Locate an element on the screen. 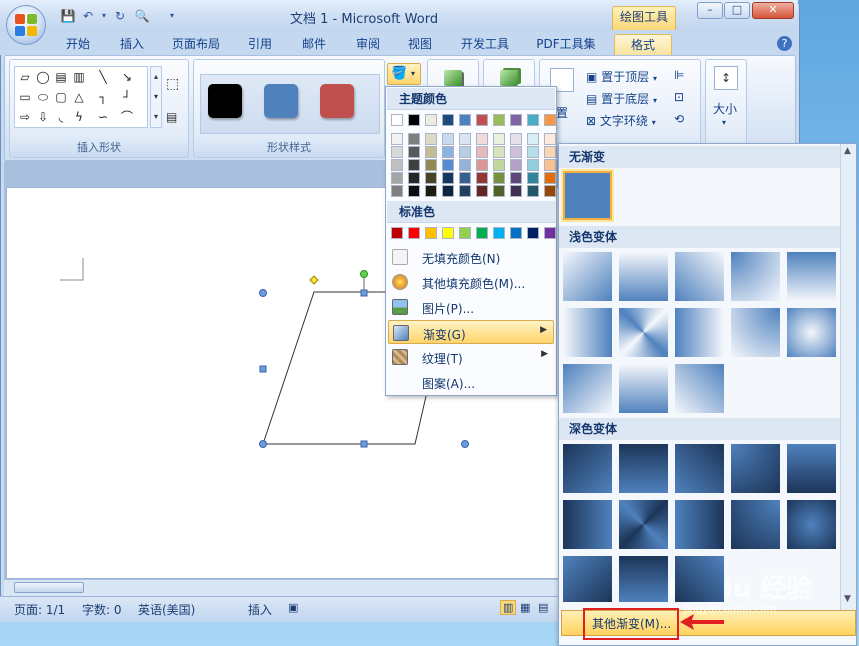  elbow-connector-icon: ┐ is located at coordinates (103, 97).